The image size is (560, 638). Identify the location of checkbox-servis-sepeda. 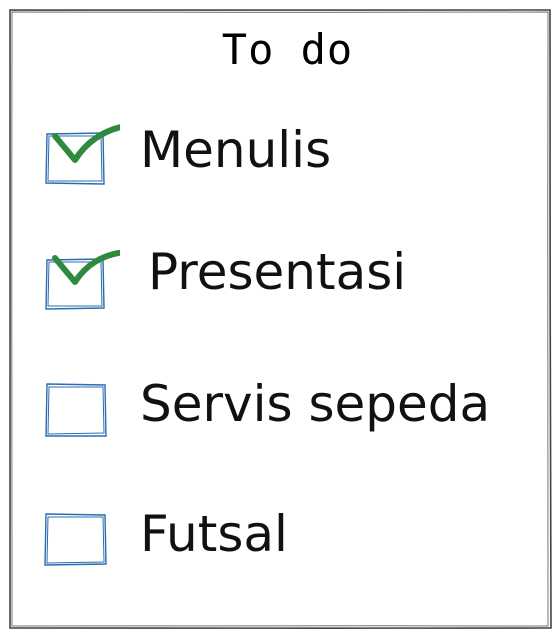
(80, 412).